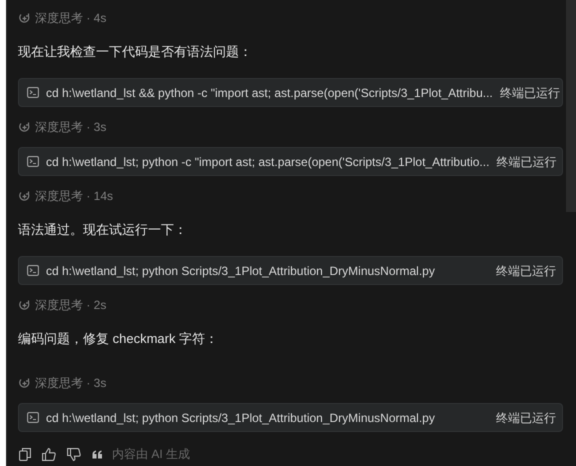  Describe the element at coordinates (119, 339) in the screenshot. I see `message-text: 编码问题，修复 checkmark 字符：` at that location.